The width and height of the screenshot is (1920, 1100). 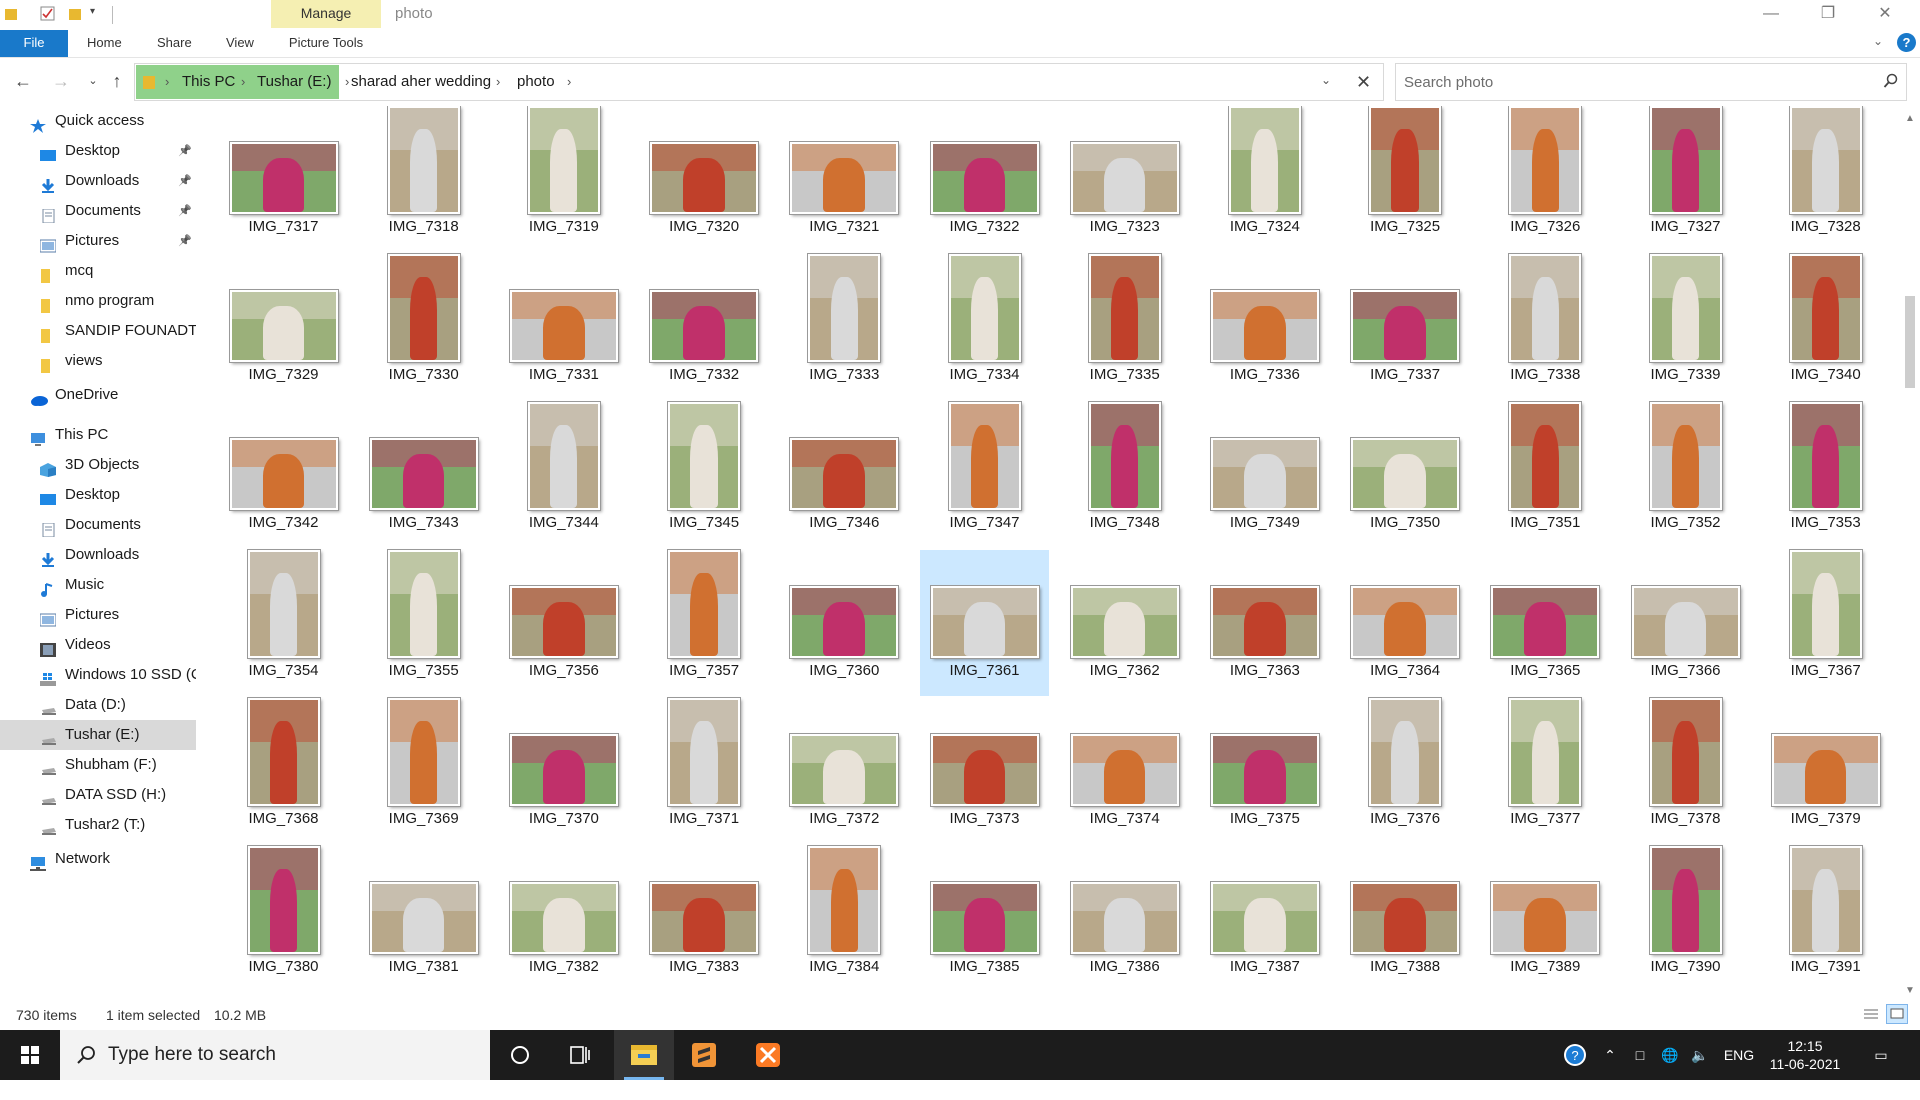 I want to click on file-item: IMG_7356, so click(x=563, y=623).